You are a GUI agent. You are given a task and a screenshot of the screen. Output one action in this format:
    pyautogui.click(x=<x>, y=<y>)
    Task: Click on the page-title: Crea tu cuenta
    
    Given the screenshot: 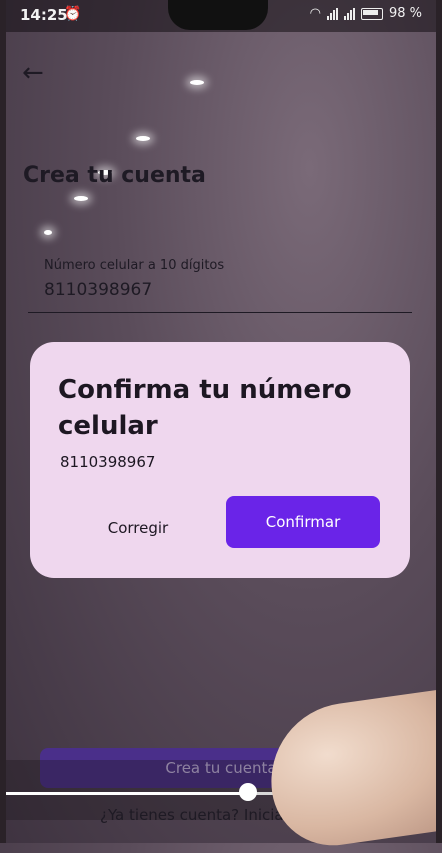 What is the action you would take?
    pyautogui.click(x=114, y=175)
    